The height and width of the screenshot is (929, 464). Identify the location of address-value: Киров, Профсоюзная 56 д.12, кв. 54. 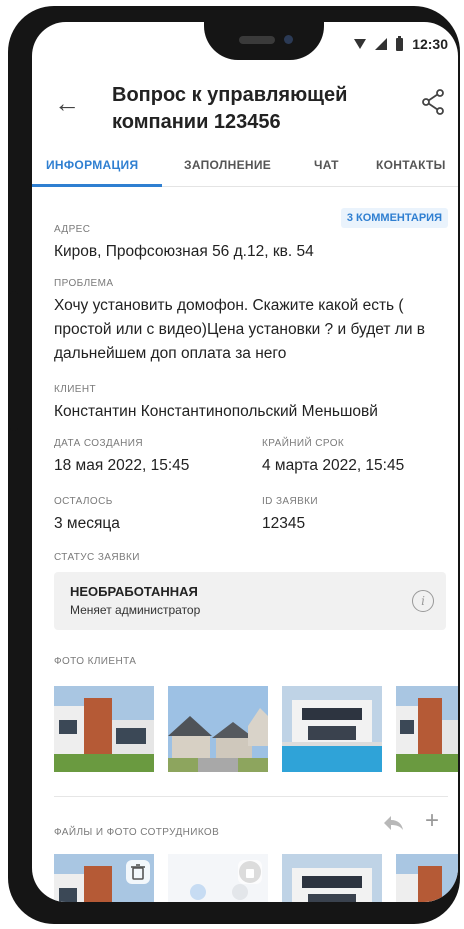
(184, 251).